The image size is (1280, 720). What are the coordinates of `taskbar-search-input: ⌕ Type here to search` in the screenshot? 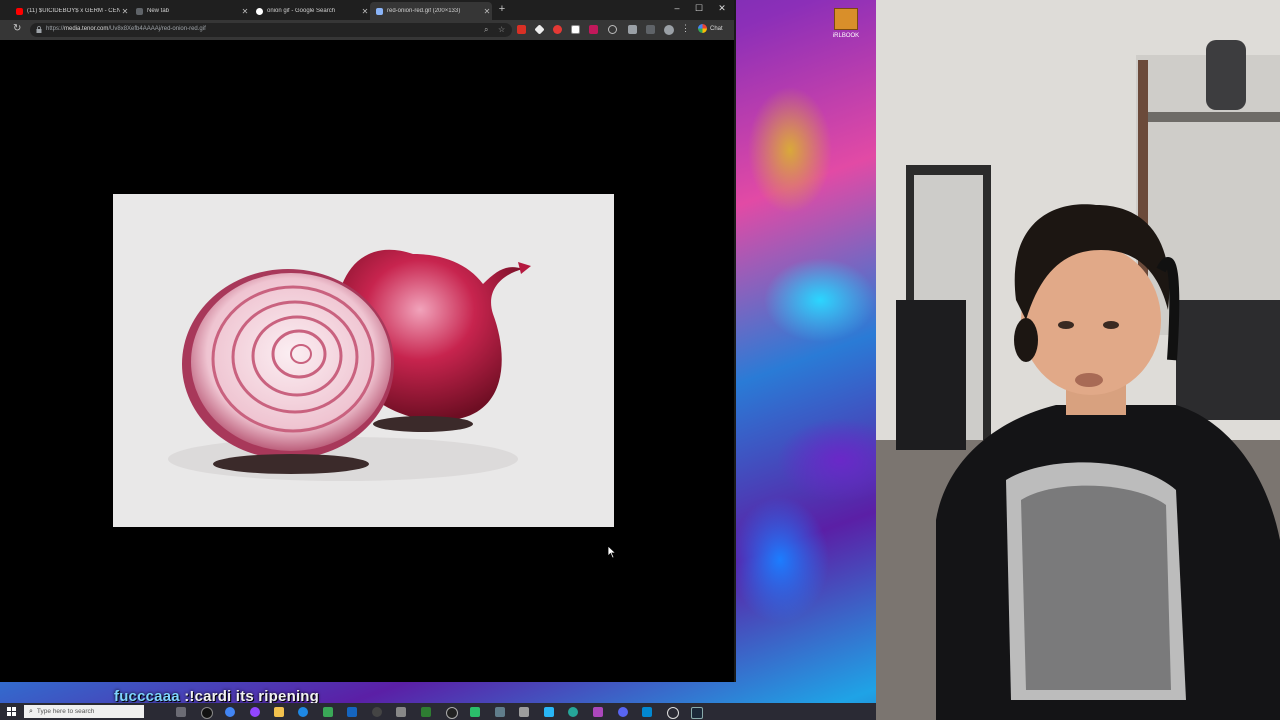 It's located at (84, 711).